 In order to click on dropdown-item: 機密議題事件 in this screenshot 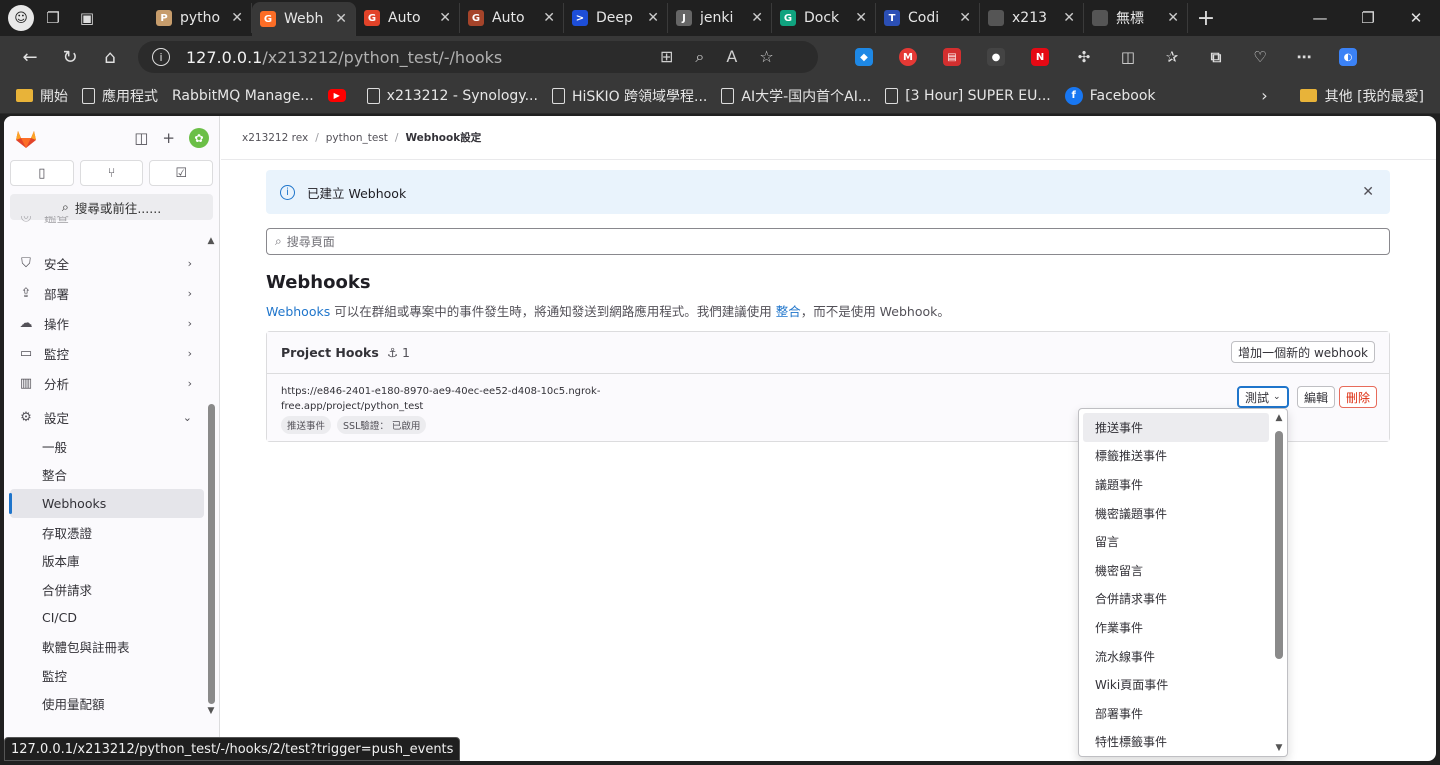, I will do `click(1176, 513)`.